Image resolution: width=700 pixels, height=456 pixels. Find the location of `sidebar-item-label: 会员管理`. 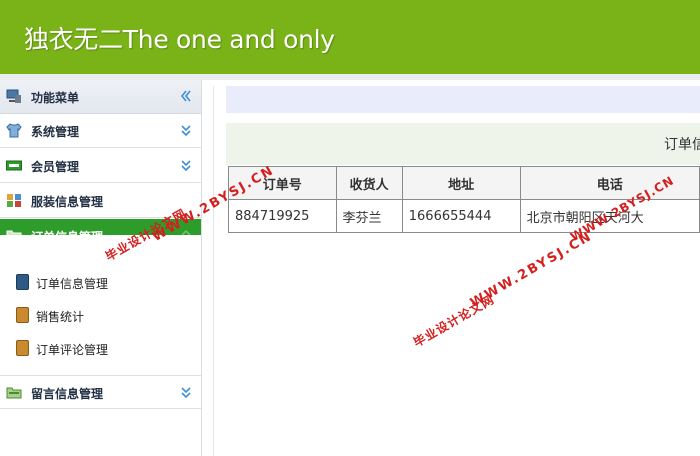

sidebar-item-label: 会员管理 is located at coordinates (55, 167).